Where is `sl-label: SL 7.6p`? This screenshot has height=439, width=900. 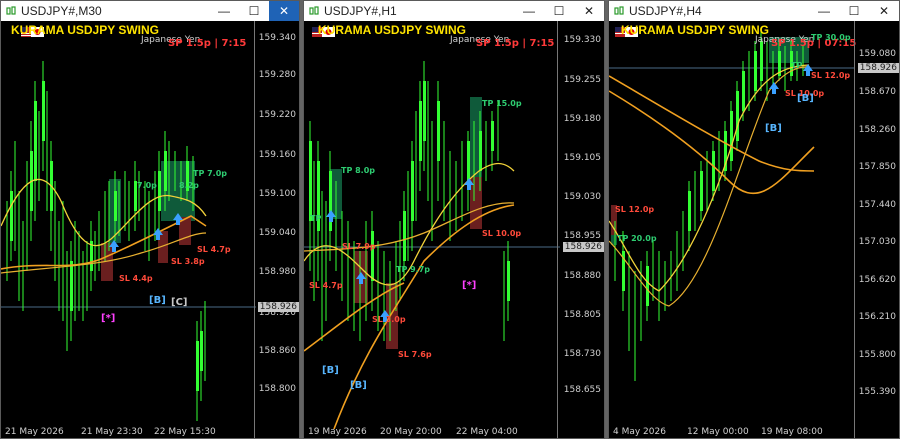 sl-label: SL 7.6p is located at coordinates (415, 354).